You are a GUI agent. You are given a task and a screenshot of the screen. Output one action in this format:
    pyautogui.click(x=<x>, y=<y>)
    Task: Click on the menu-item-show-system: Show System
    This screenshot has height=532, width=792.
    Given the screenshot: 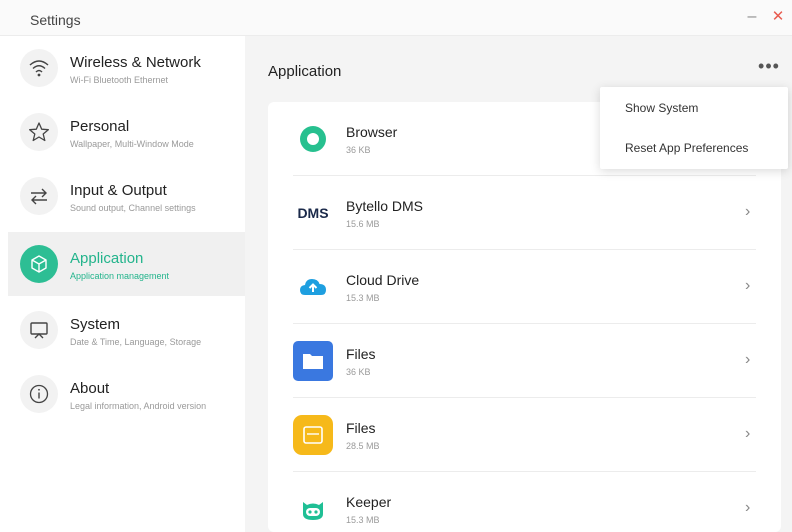 What is the action you would take?
    pyautogui.click(x=694, y=108)
    